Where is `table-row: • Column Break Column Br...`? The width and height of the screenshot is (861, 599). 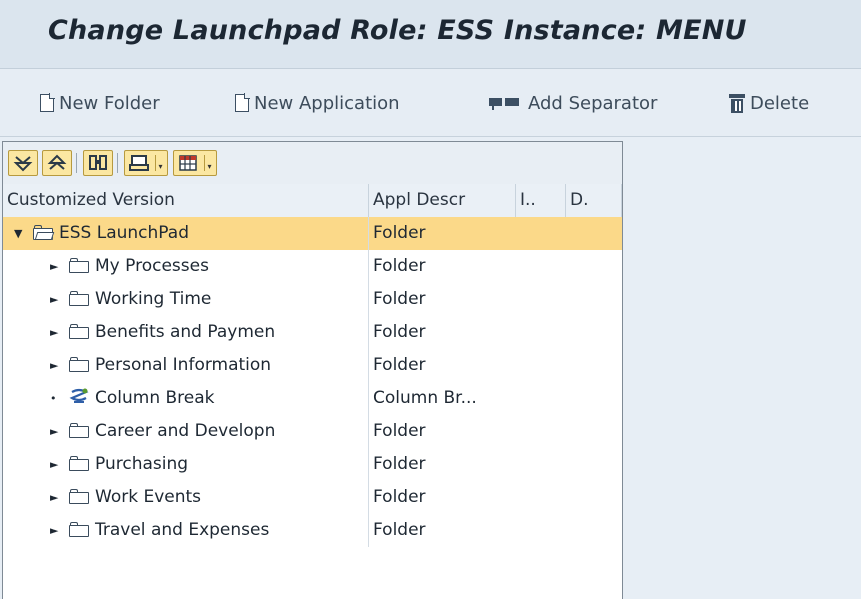
table-row: • Column Break Column Br... is located at coordinates (312, 398).